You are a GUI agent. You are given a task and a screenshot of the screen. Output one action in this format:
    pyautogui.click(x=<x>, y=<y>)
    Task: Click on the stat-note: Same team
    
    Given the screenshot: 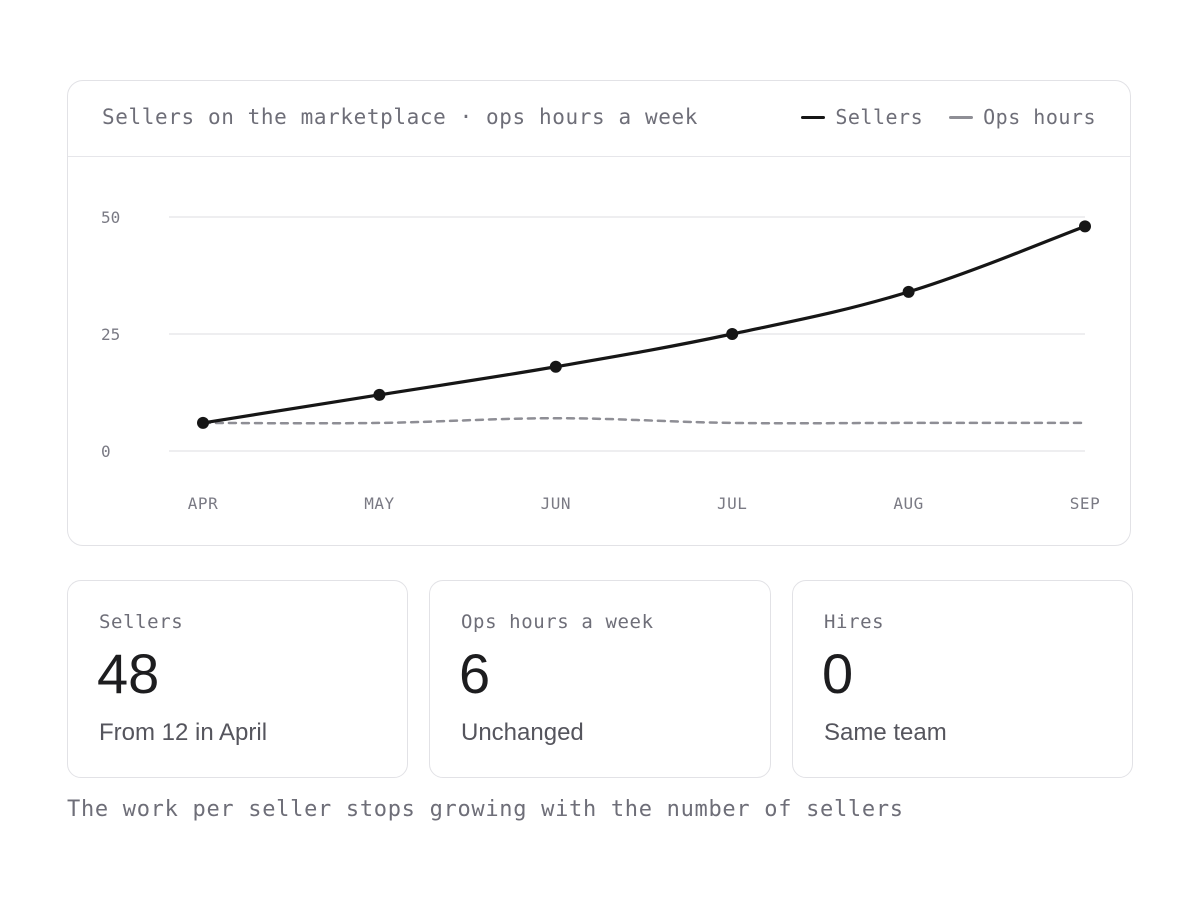 What is the action you would take?
    pyautogui.click(x=885, y=732)
    